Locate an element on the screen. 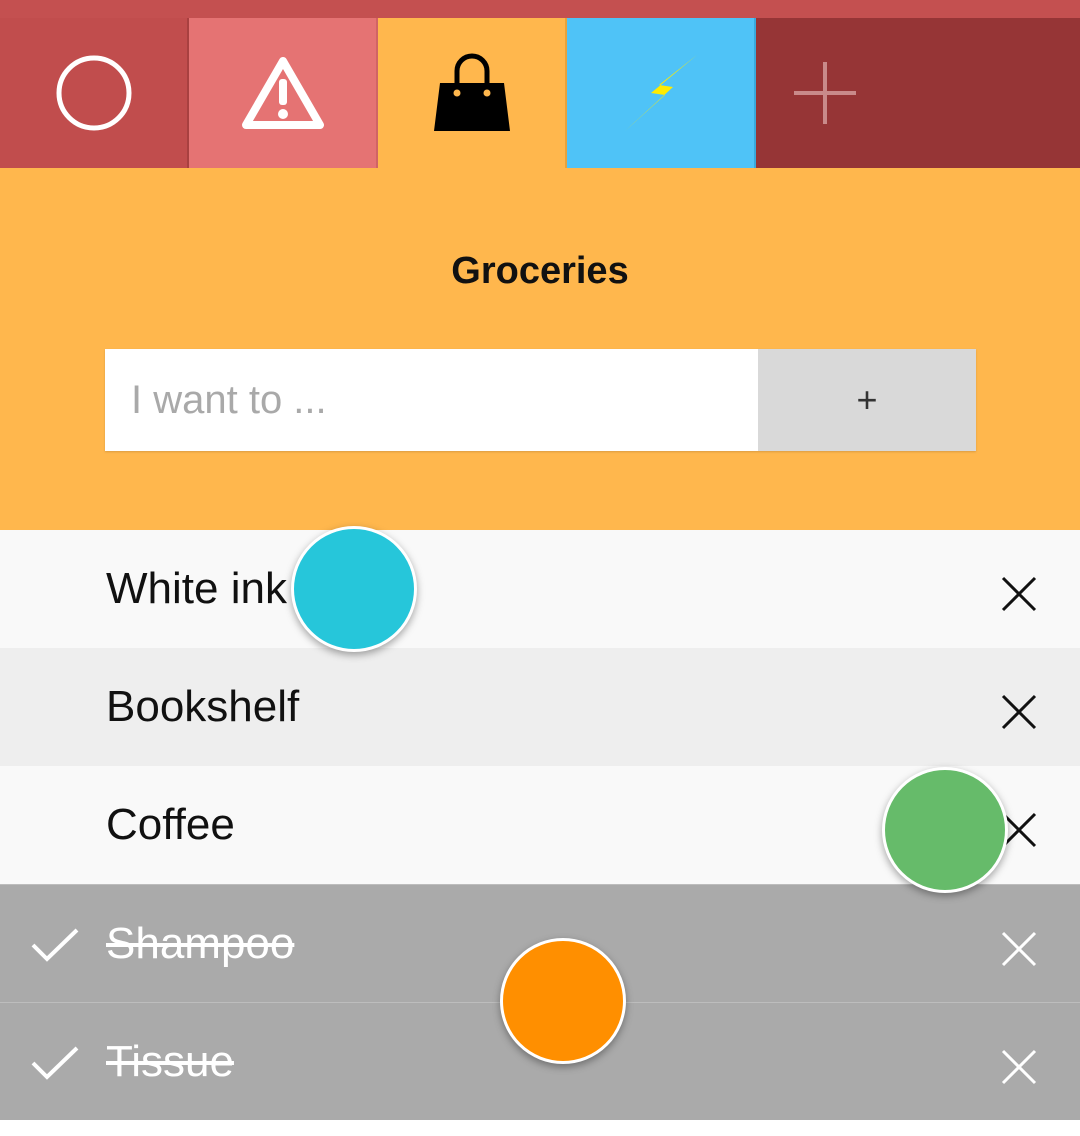  item-label: Tissue is located at coordinates (170, 1061).